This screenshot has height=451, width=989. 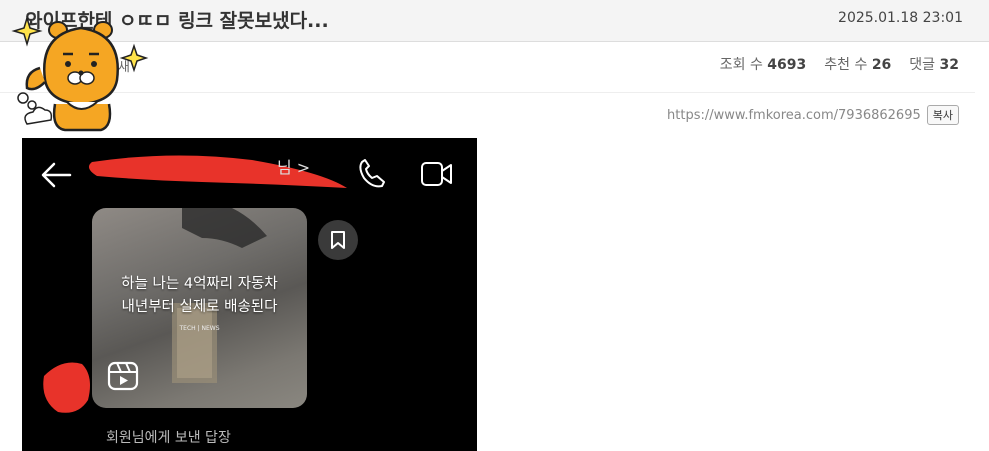 What do you see at coordinates (123, 376) in the screenshot?
I see `reels-icon` at bounding box center [123, 376].